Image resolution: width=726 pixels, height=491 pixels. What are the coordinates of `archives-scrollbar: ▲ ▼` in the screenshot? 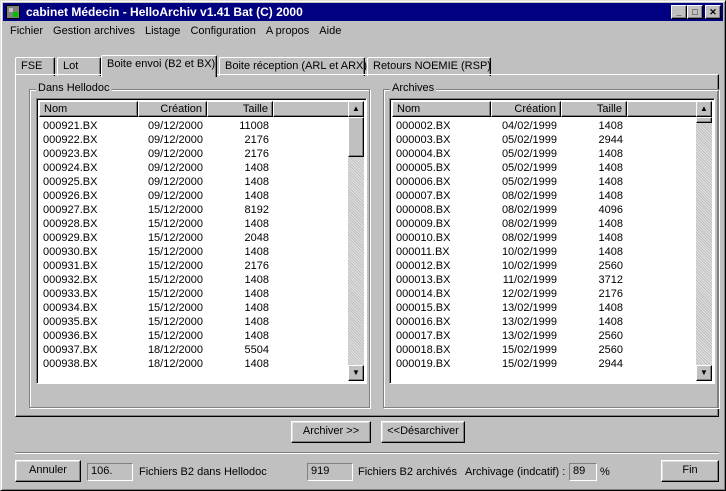 It's located at (704, 241).